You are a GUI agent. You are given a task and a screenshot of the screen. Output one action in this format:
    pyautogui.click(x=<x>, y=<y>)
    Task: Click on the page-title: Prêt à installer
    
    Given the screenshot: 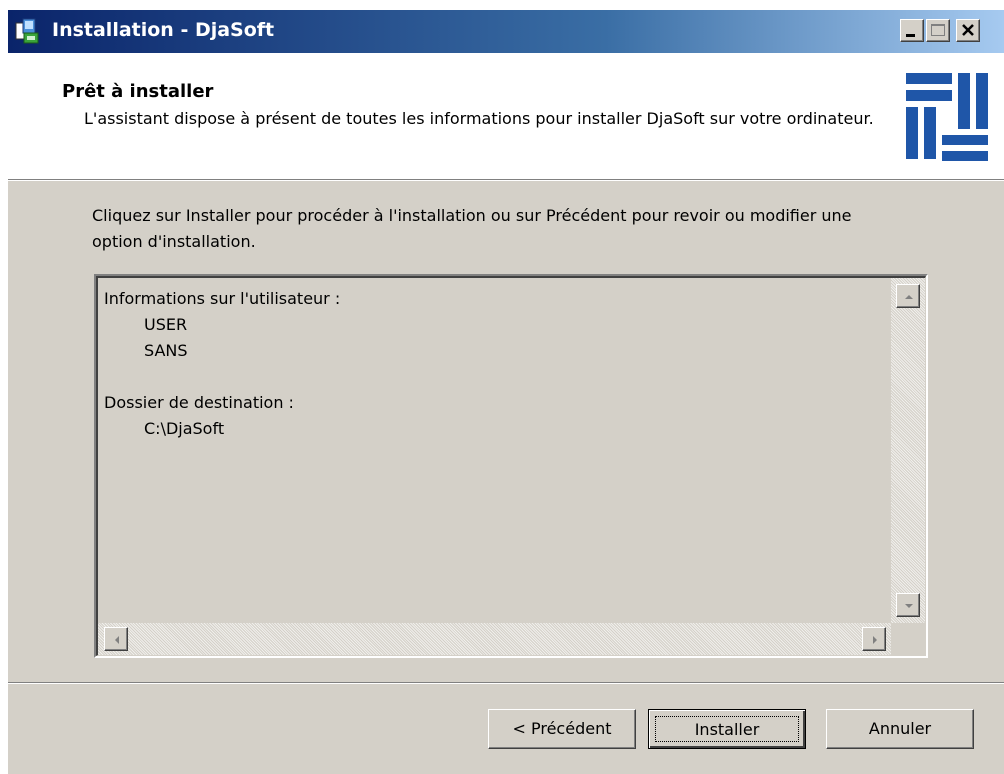 What is the action you would take?
    pyautogui.click(x=138, y=91)
    